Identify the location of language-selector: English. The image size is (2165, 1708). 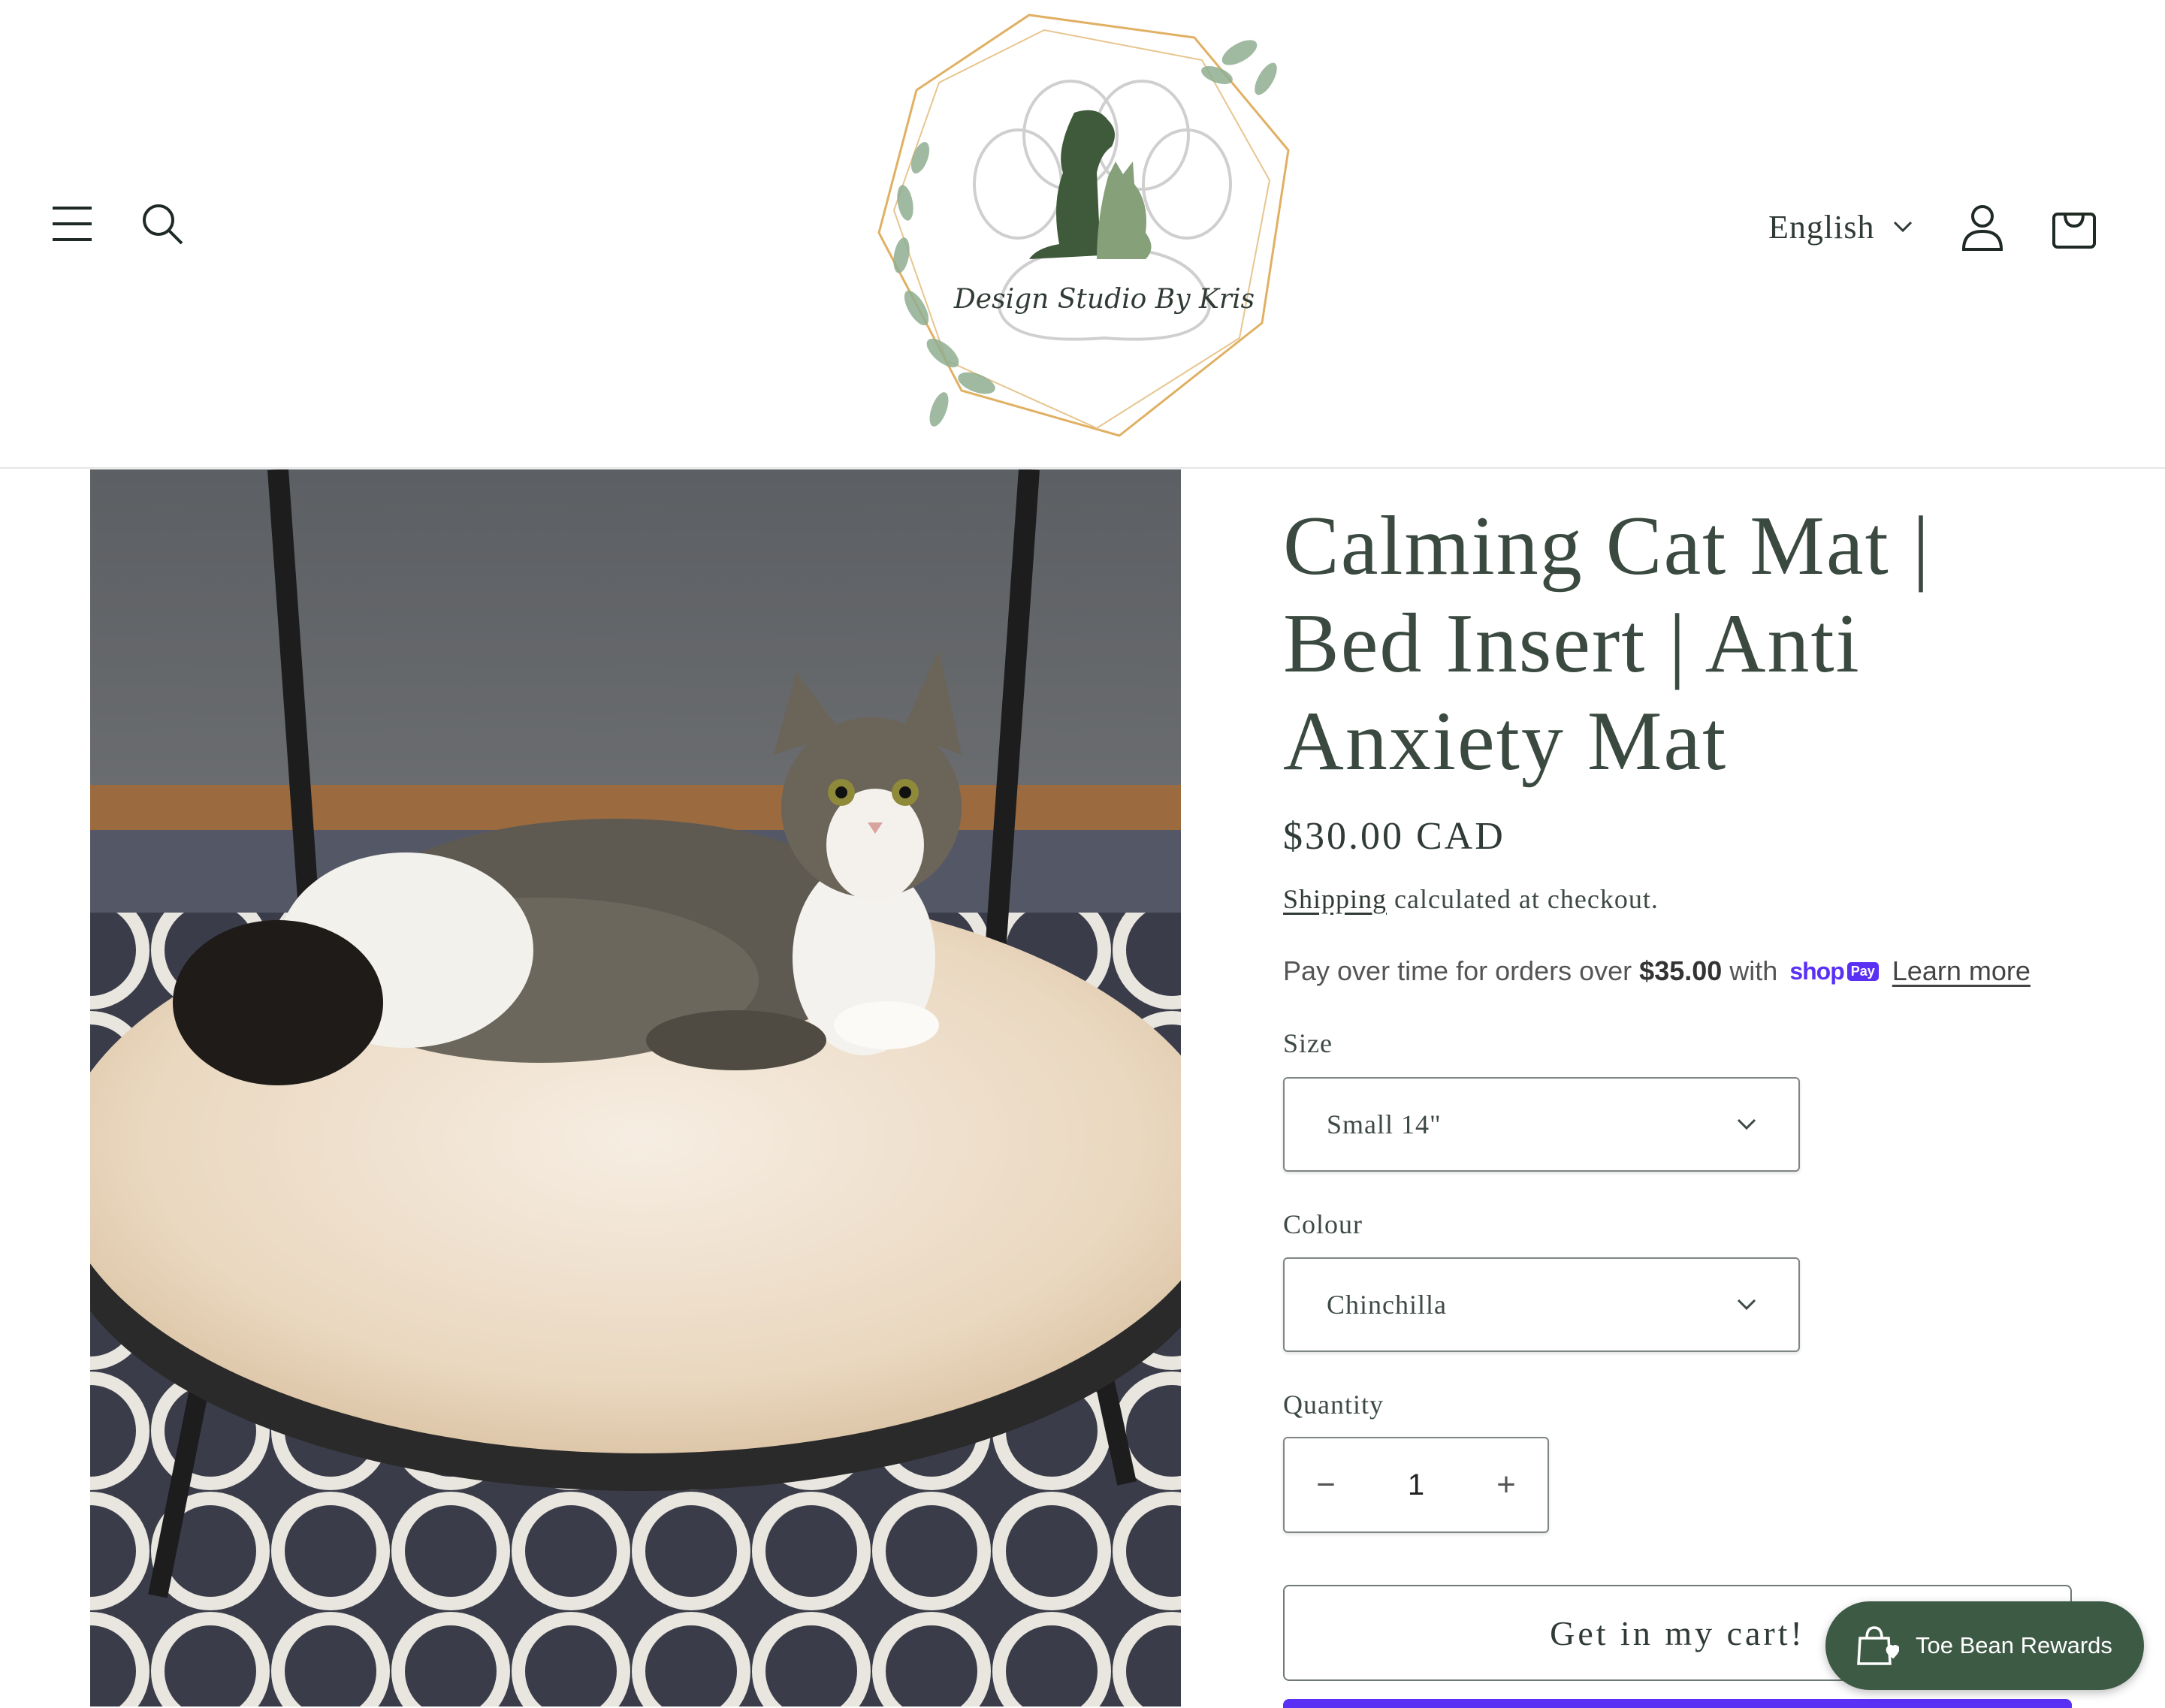
(1840, 226).